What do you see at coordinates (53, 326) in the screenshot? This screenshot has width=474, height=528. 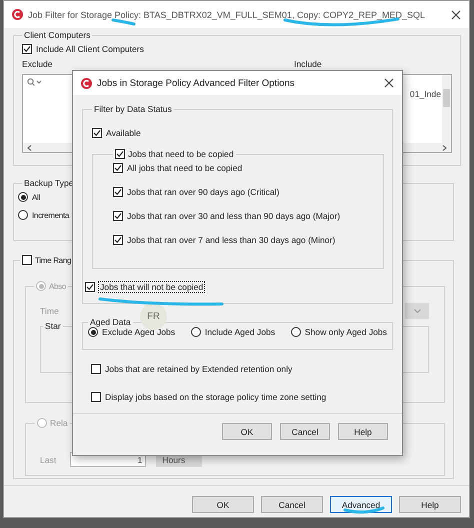 I see `group-title: Star` at bounding box center [53, 326].